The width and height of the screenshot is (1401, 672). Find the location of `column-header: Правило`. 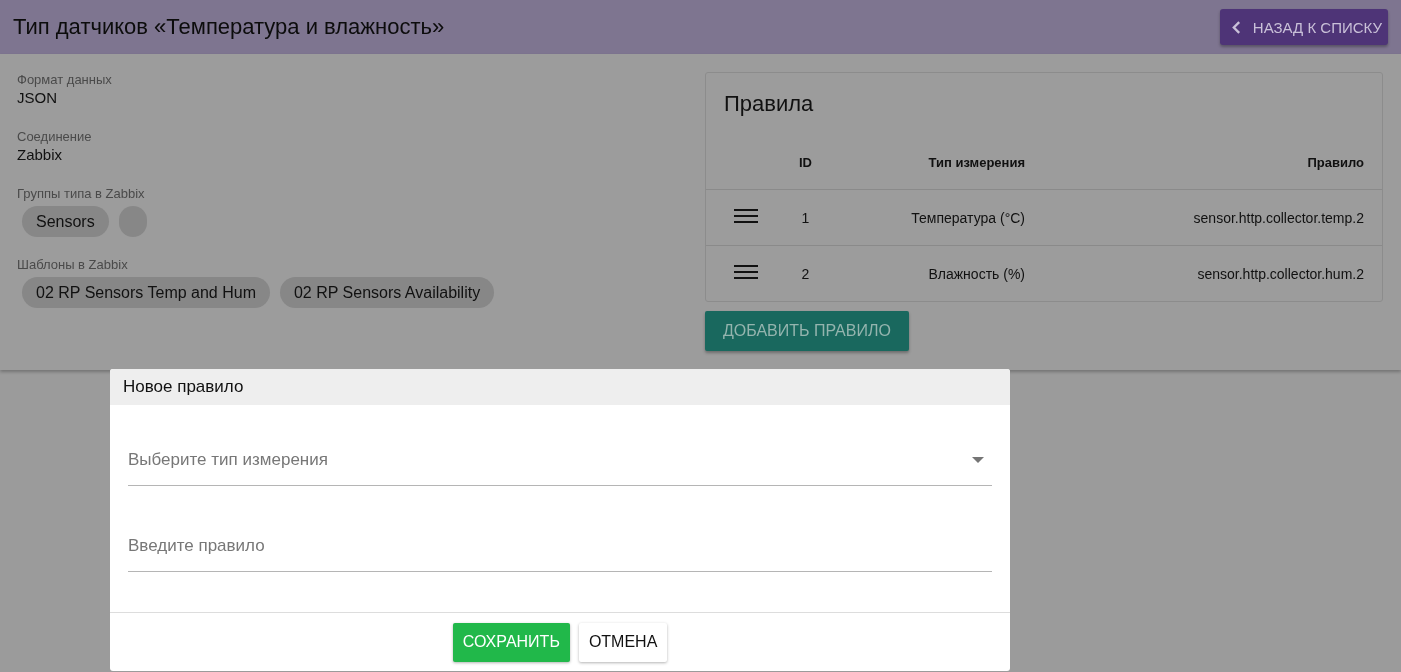

column-header: Правило is located at coordinates (1204, 162).